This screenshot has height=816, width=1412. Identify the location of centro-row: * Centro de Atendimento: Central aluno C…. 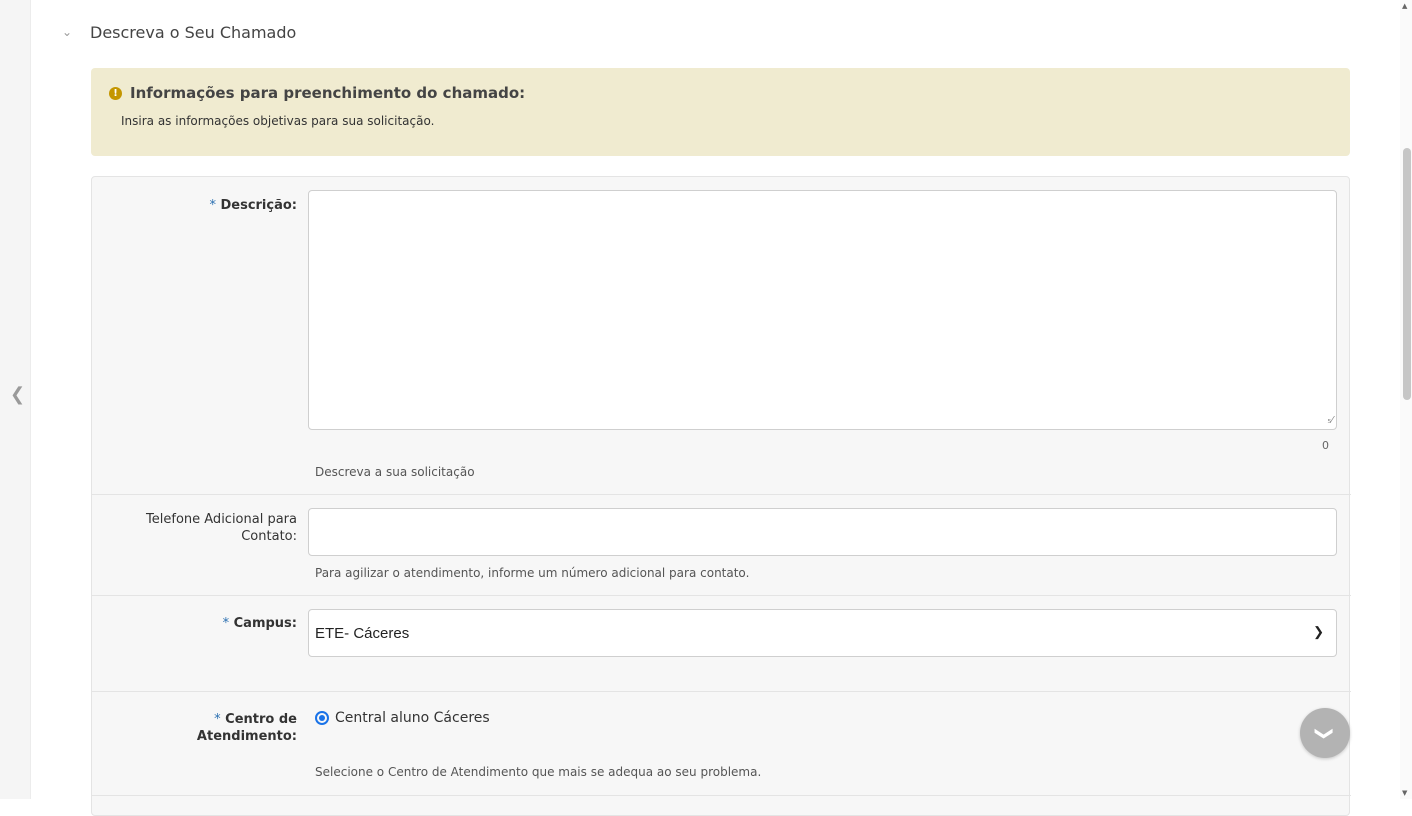
(721, 744).